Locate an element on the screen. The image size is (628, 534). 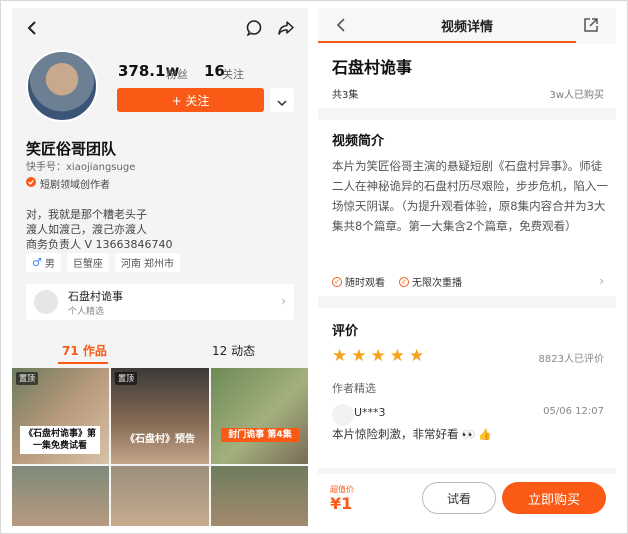
perk-item: ✓ 随时观看 is located at coordinates (358, 281).